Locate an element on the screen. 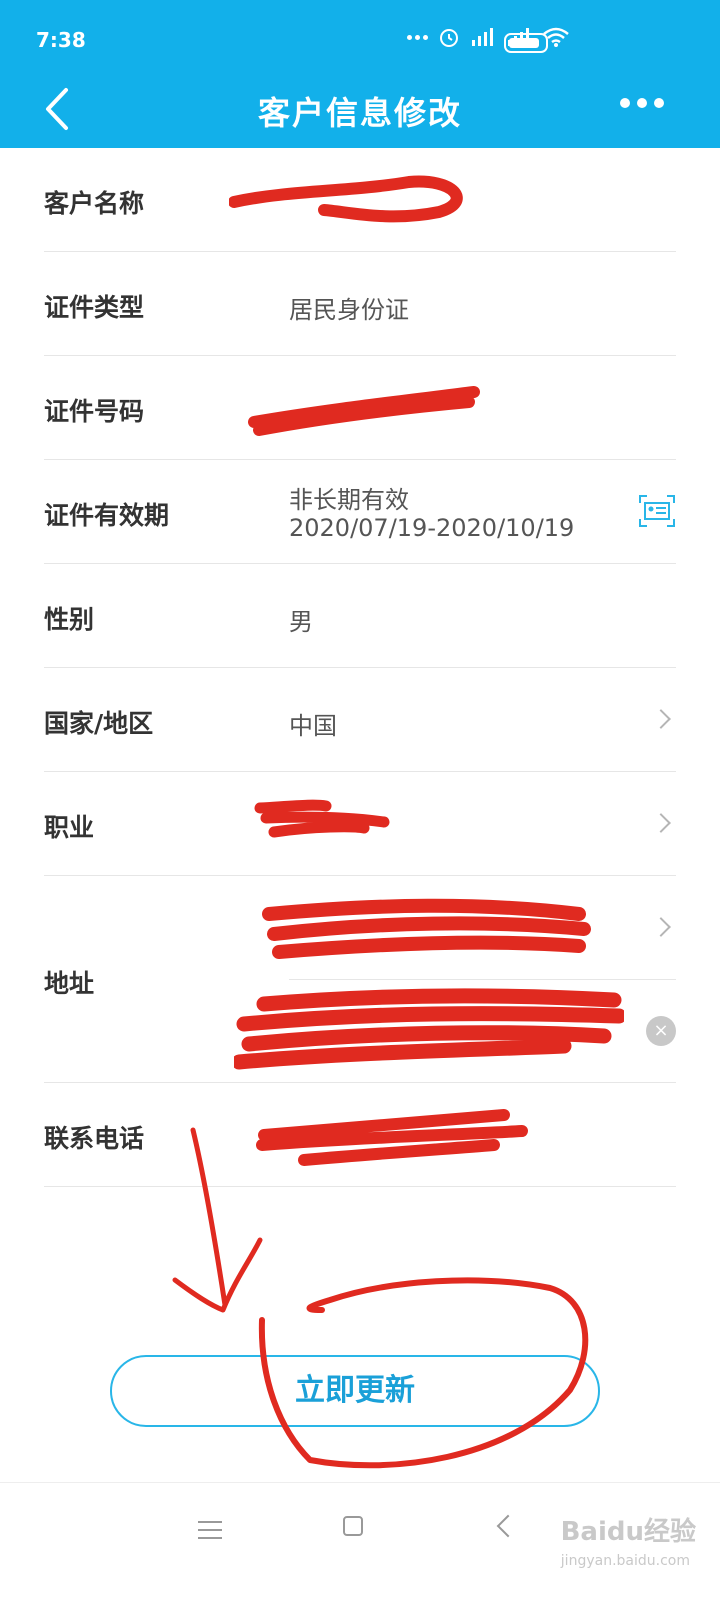 This screenshot has height=1600, width=720. occupation-row: 职业 is located at coordinates (360, 824).